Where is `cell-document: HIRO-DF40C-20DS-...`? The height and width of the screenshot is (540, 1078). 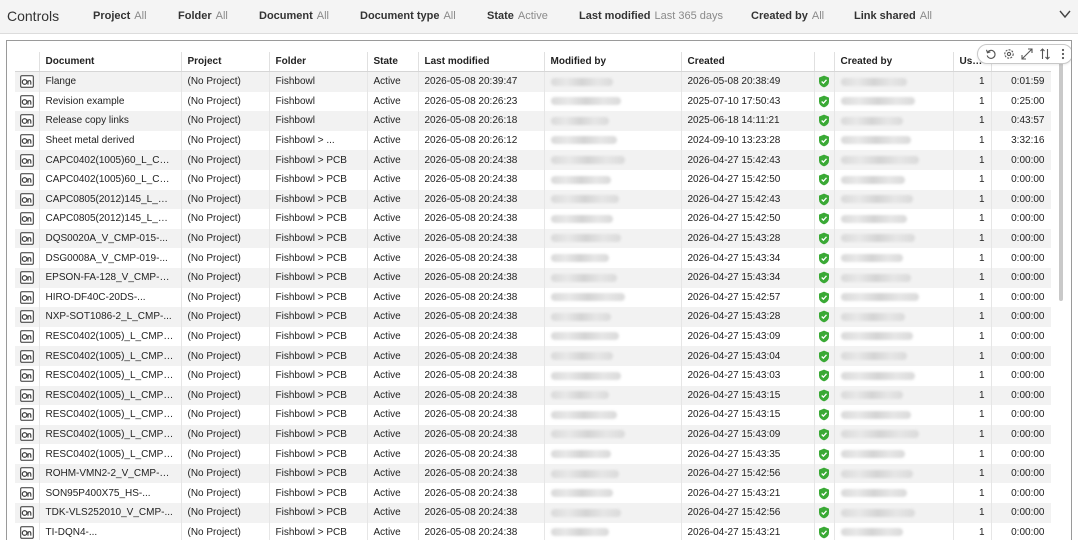 cell-document: HIRO-DF40C-20DS-... is located at coordinates (110, 297).